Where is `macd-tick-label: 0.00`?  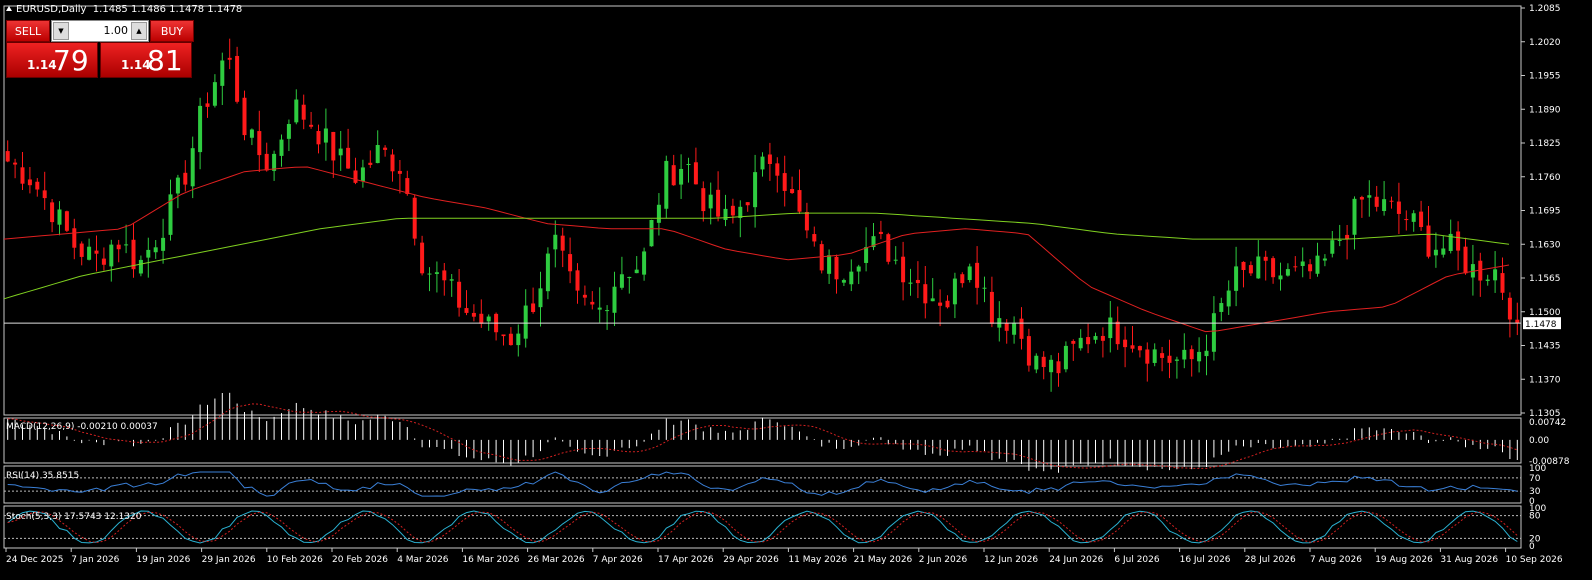 macd-tick-label: 0.00 is located at coordinates (1539, 441).